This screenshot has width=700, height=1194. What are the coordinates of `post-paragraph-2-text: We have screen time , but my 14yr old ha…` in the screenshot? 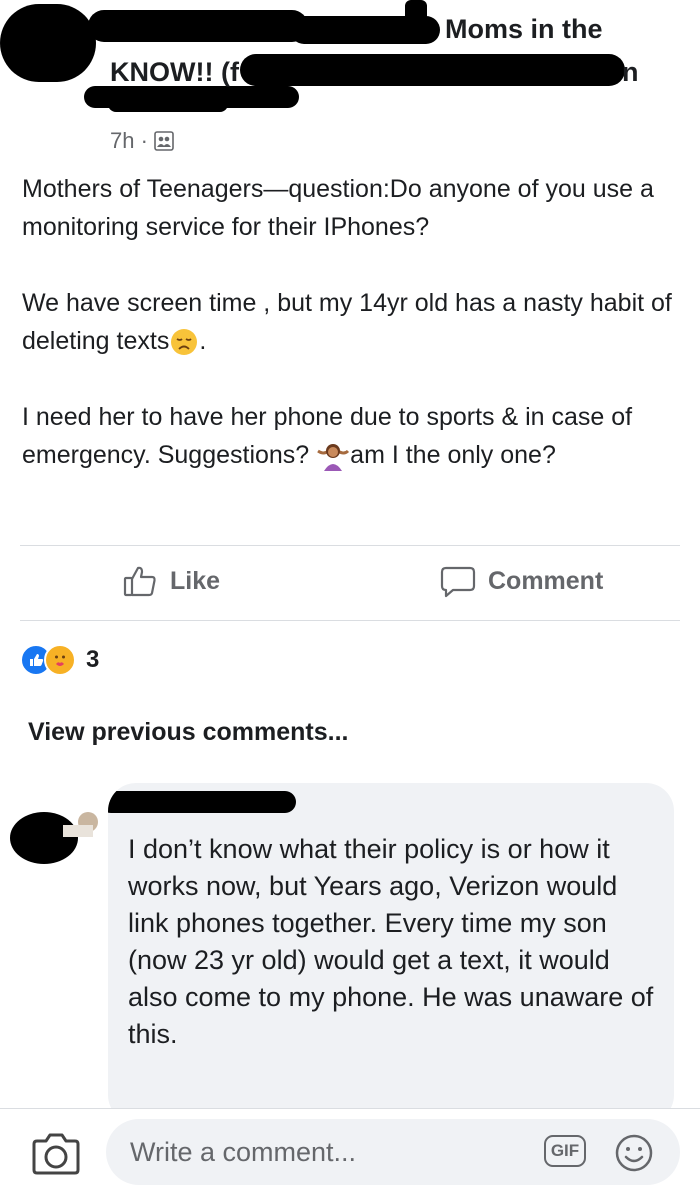 It's located at (347, 322).